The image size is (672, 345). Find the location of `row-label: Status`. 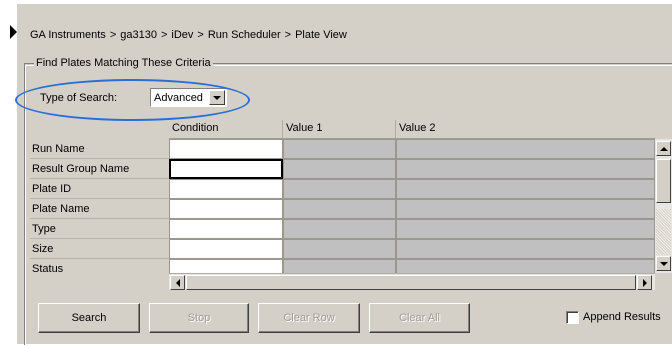

row-label: Status is located at coordinates (99, 266).